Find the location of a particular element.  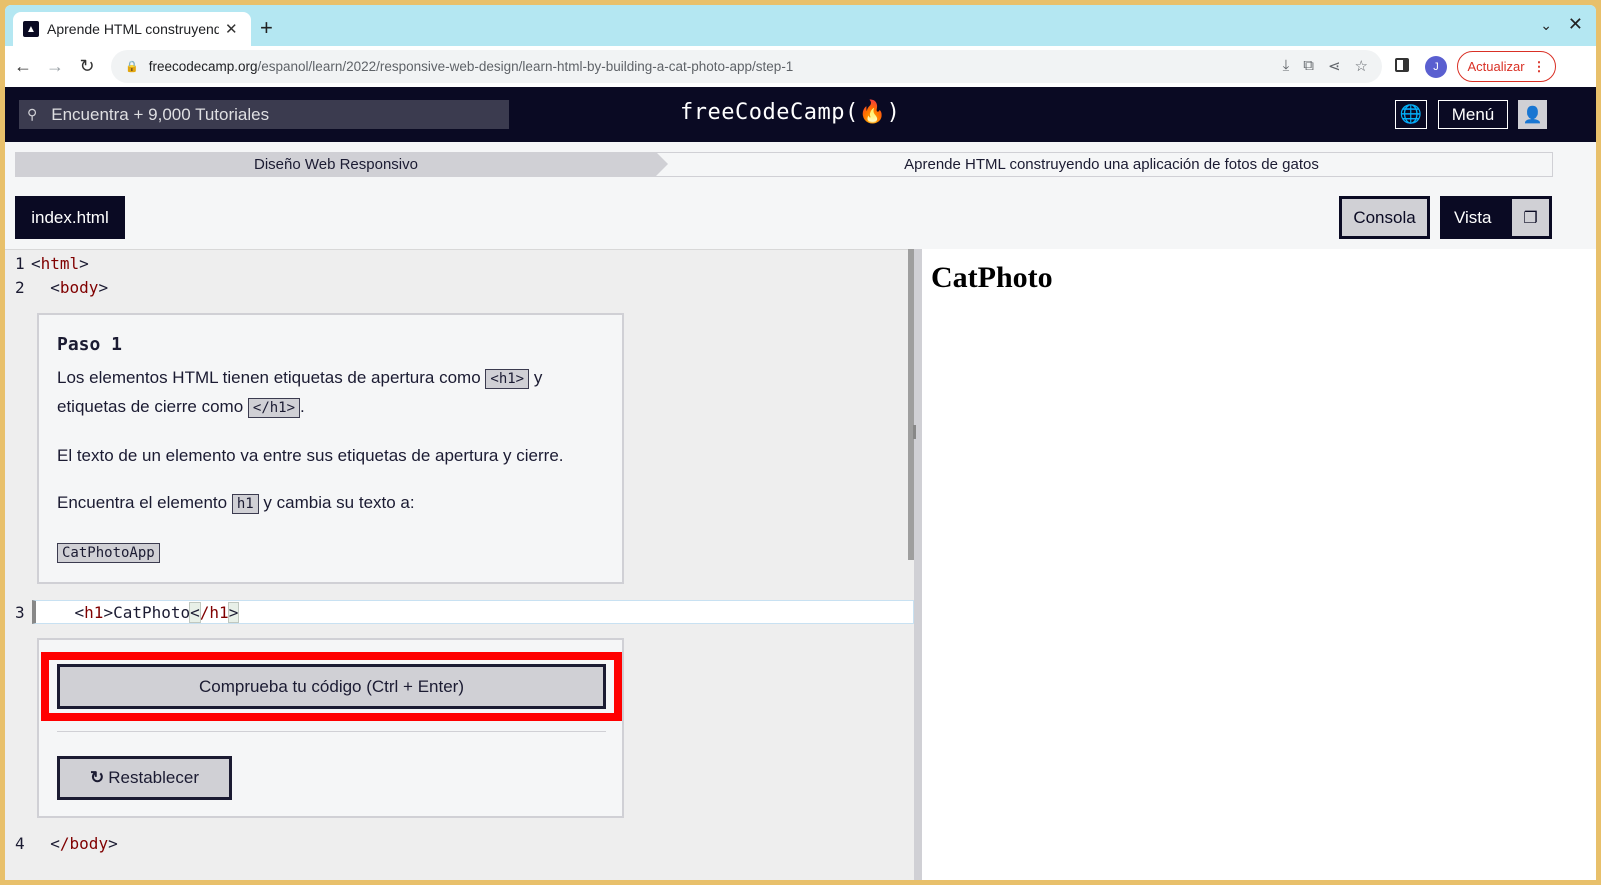

browser-tab: ▲ Aprende HTML construyendo ✕ is located at coordinates (132, 29).